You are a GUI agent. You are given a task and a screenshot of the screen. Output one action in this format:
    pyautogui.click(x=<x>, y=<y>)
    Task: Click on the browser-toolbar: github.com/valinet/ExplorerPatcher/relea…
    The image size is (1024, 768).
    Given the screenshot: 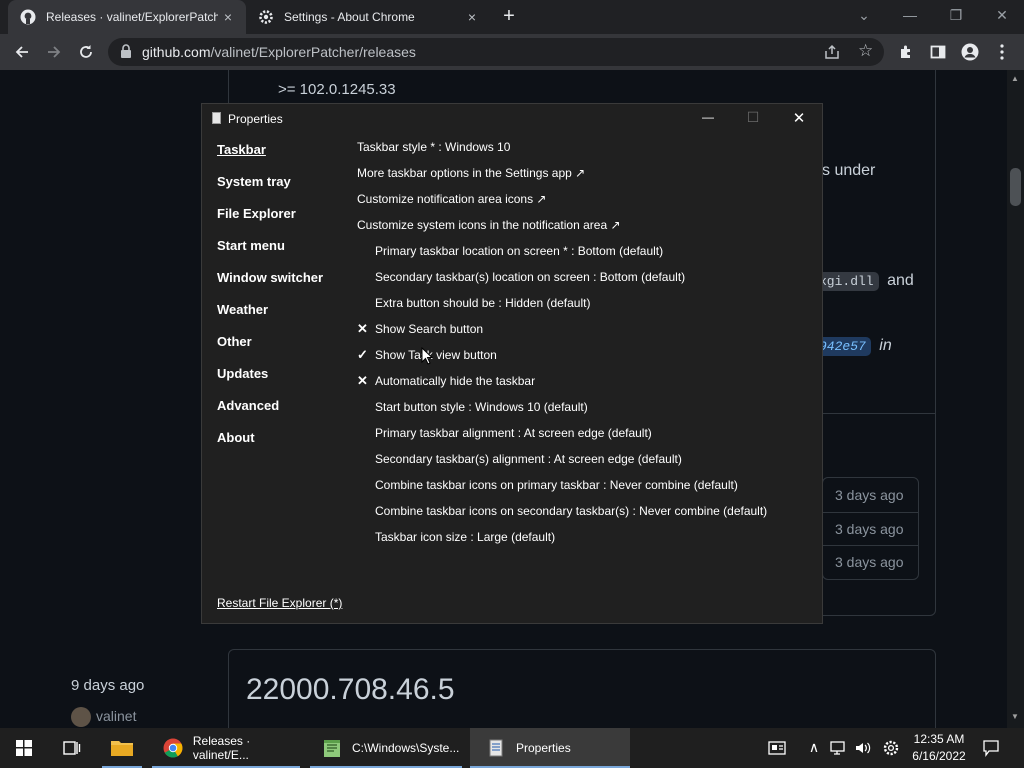 What is the action you would take?
    pyautogui.click(x=512, y=52)
    